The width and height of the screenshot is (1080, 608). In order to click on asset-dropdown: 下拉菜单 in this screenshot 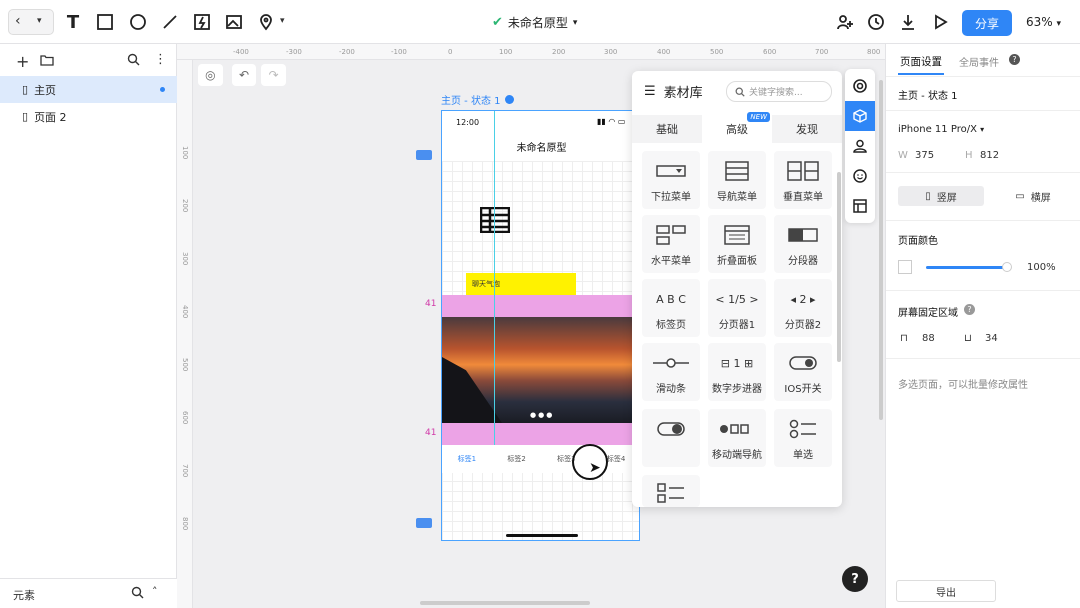, I will do `click(671, 180)`.